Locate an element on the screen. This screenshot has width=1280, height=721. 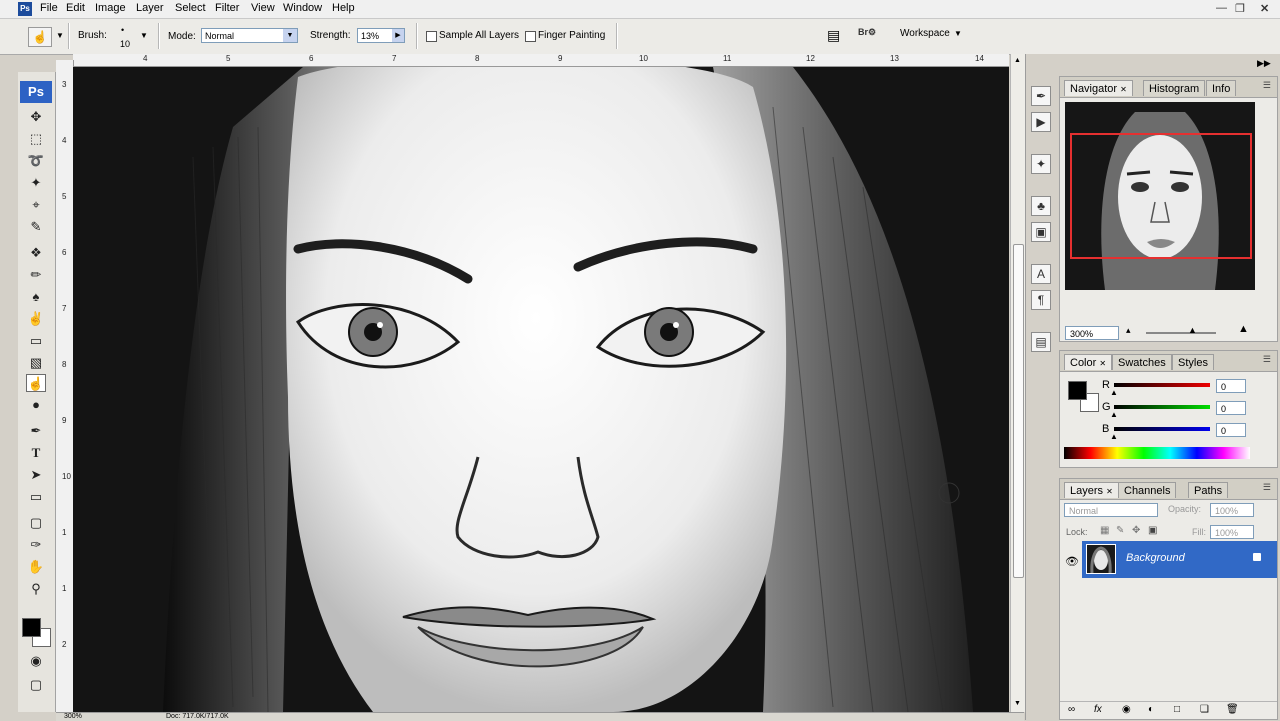
scroll-up-icon: ▲ is located at coordinates (1017, 60).